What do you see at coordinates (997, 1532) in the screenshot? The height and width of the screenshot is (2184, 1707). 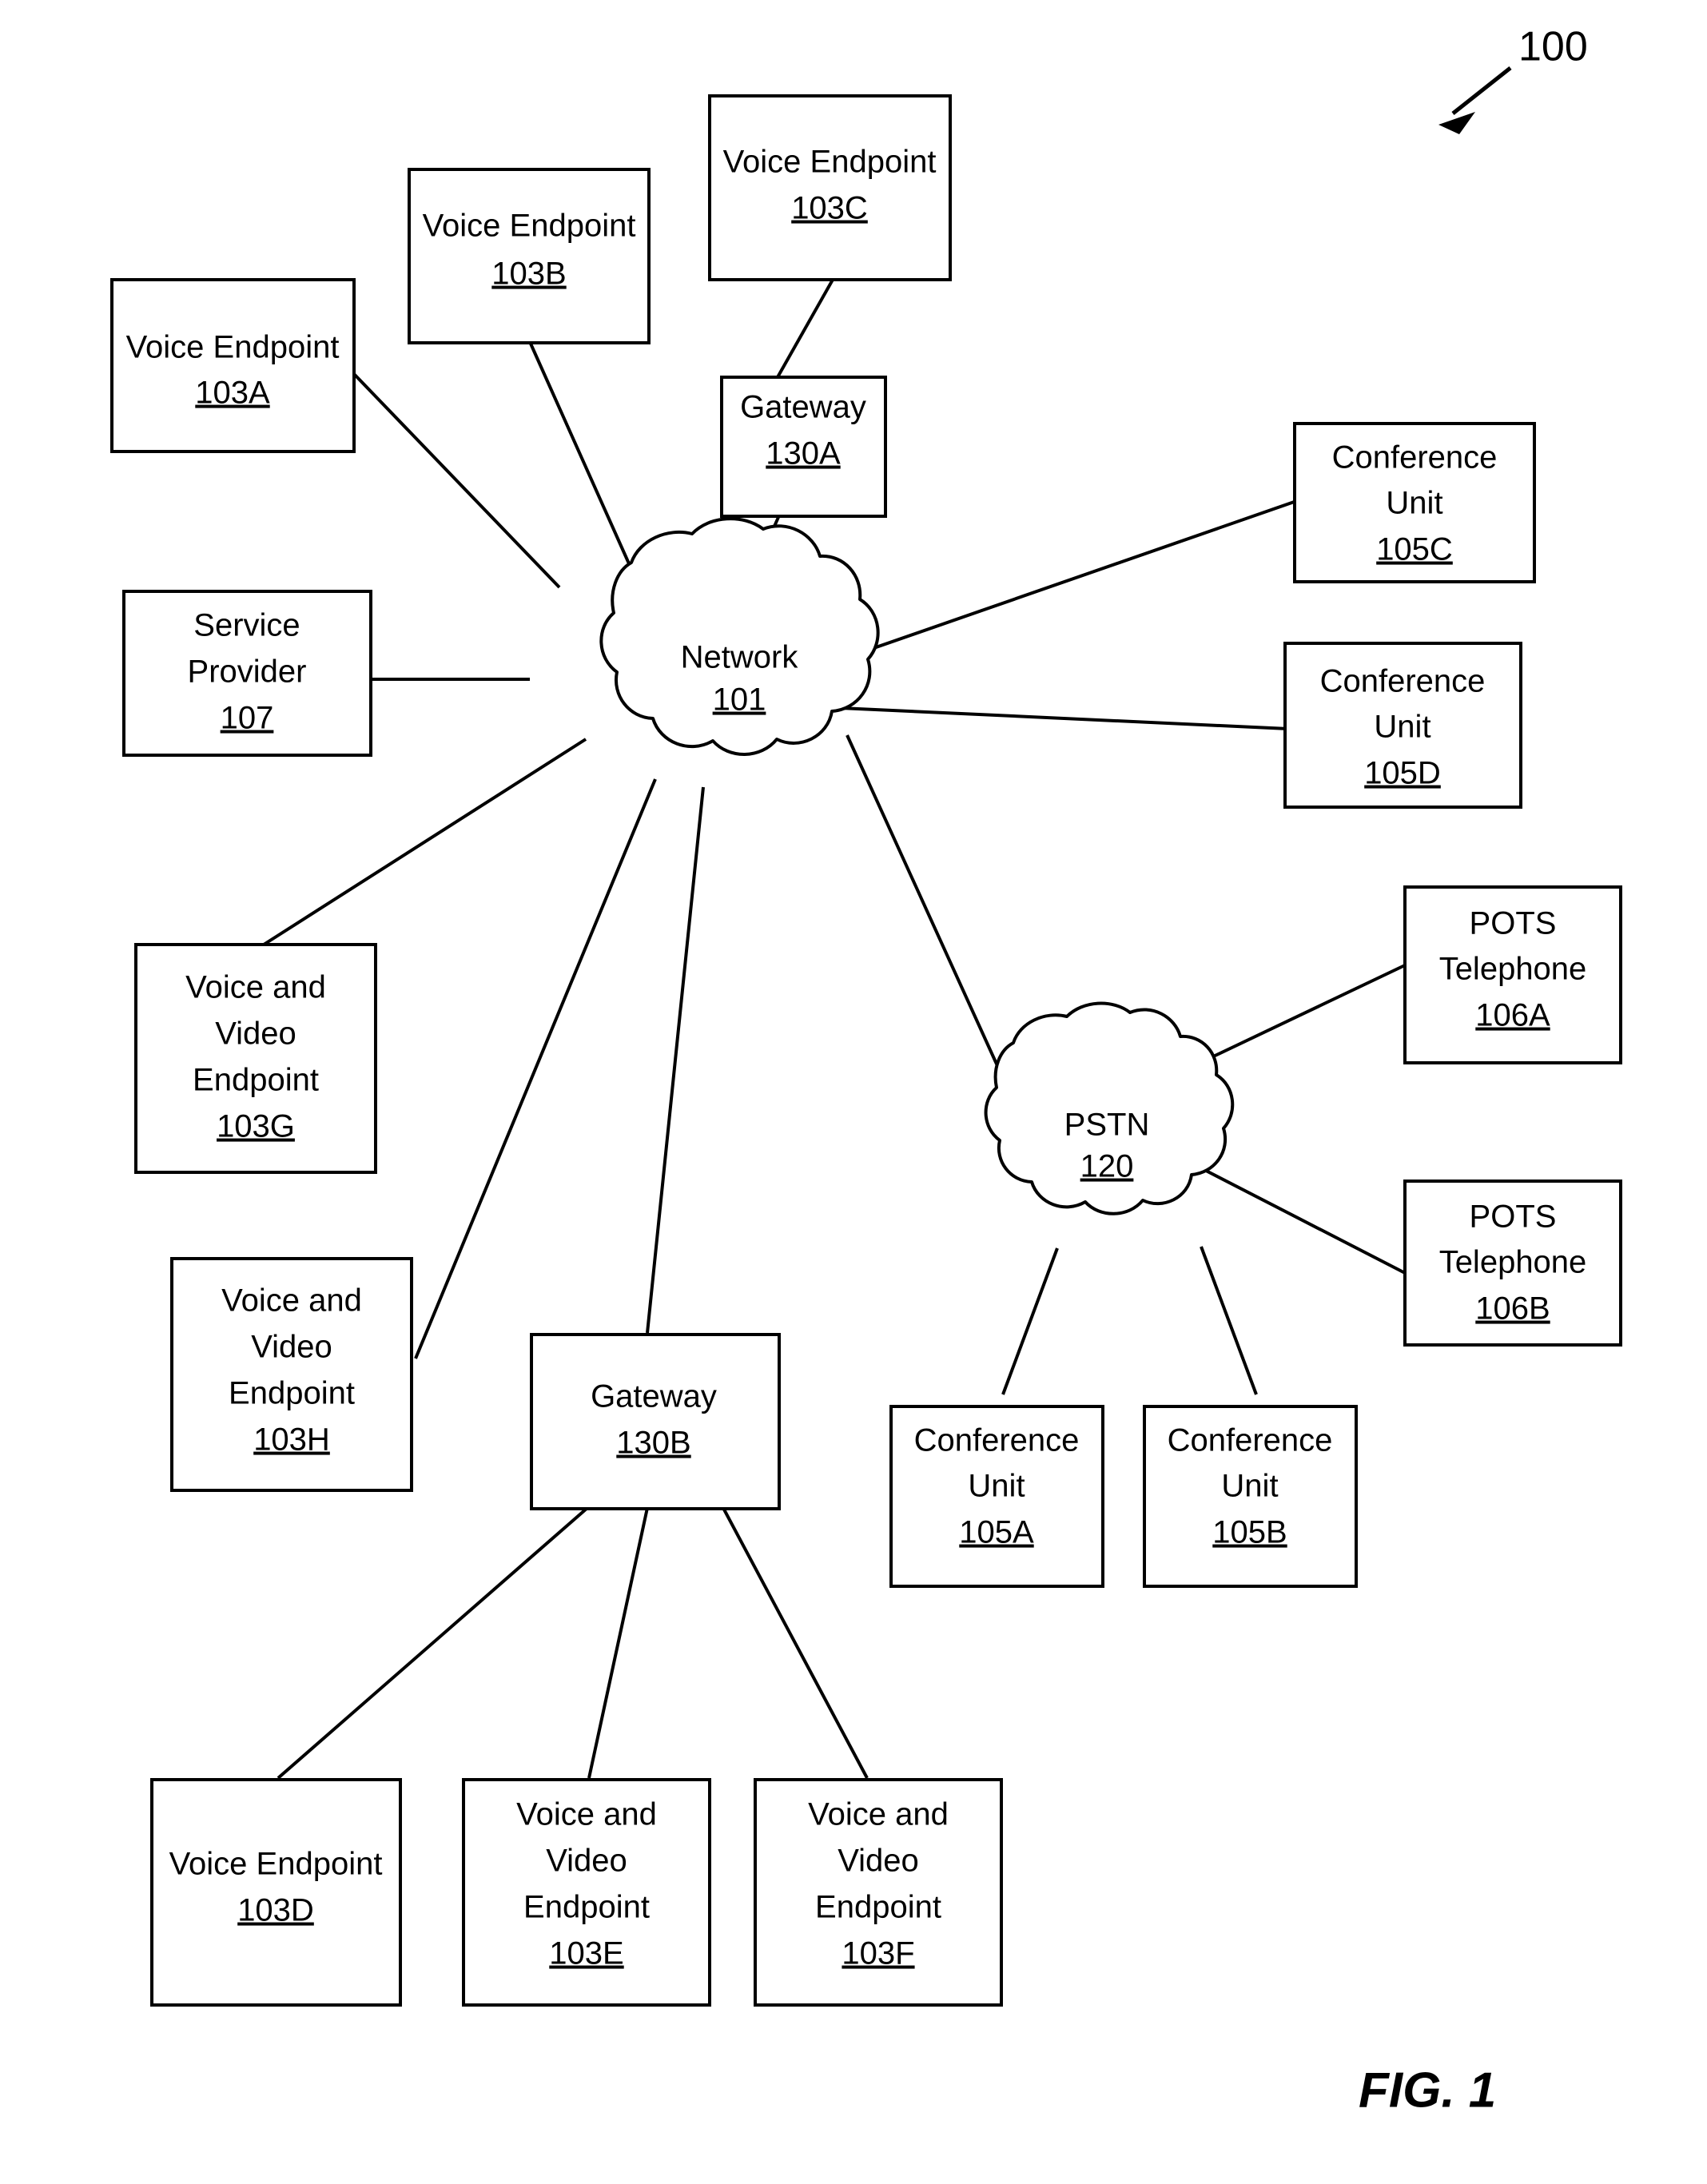 I see `node-ref-105a: 105A` at bounding box center [997, 1532].